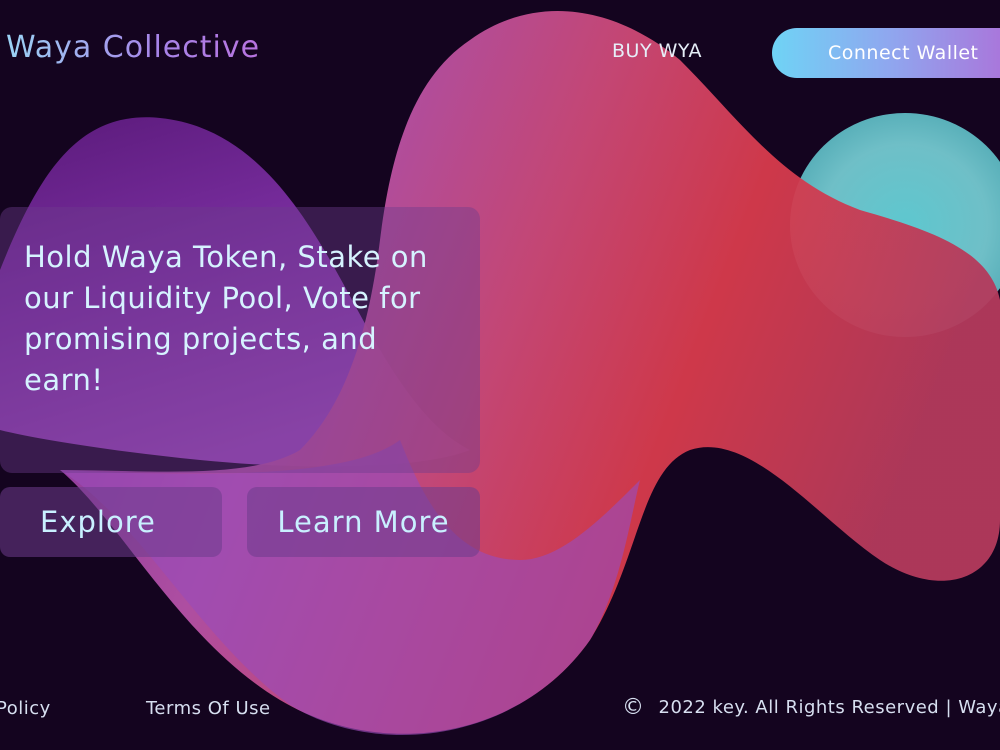 This screenshot has height=750, width=1000. I want to click on explore-button: Explore, so click(111, 522).